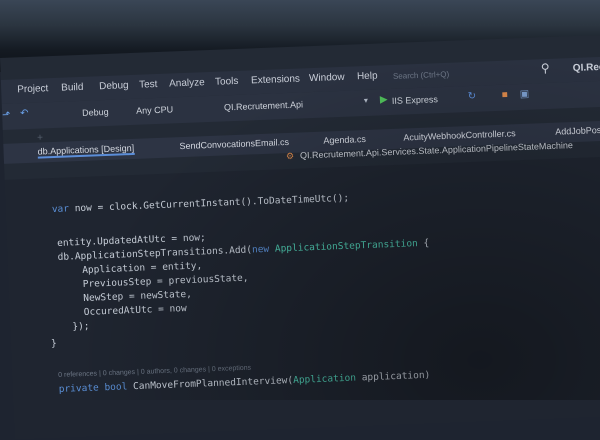 The width and height of the screenshot is (600, 440). What do you see at coordinates (343, 246) in the screenshot?
I see `code-type: ApplicationStepTransition` at bounding box center [343, 246].